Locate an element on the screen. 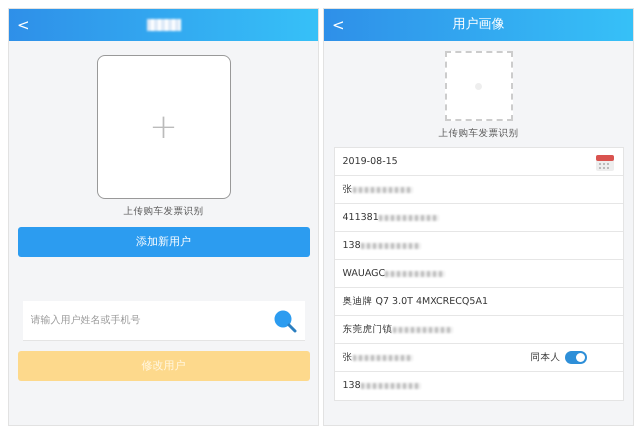 This screenshot has height=434, width=640. field-value: 奥迪牌 Q7 3.0T 4MXCRECQ5A1 is located at coordinates (415, 301).